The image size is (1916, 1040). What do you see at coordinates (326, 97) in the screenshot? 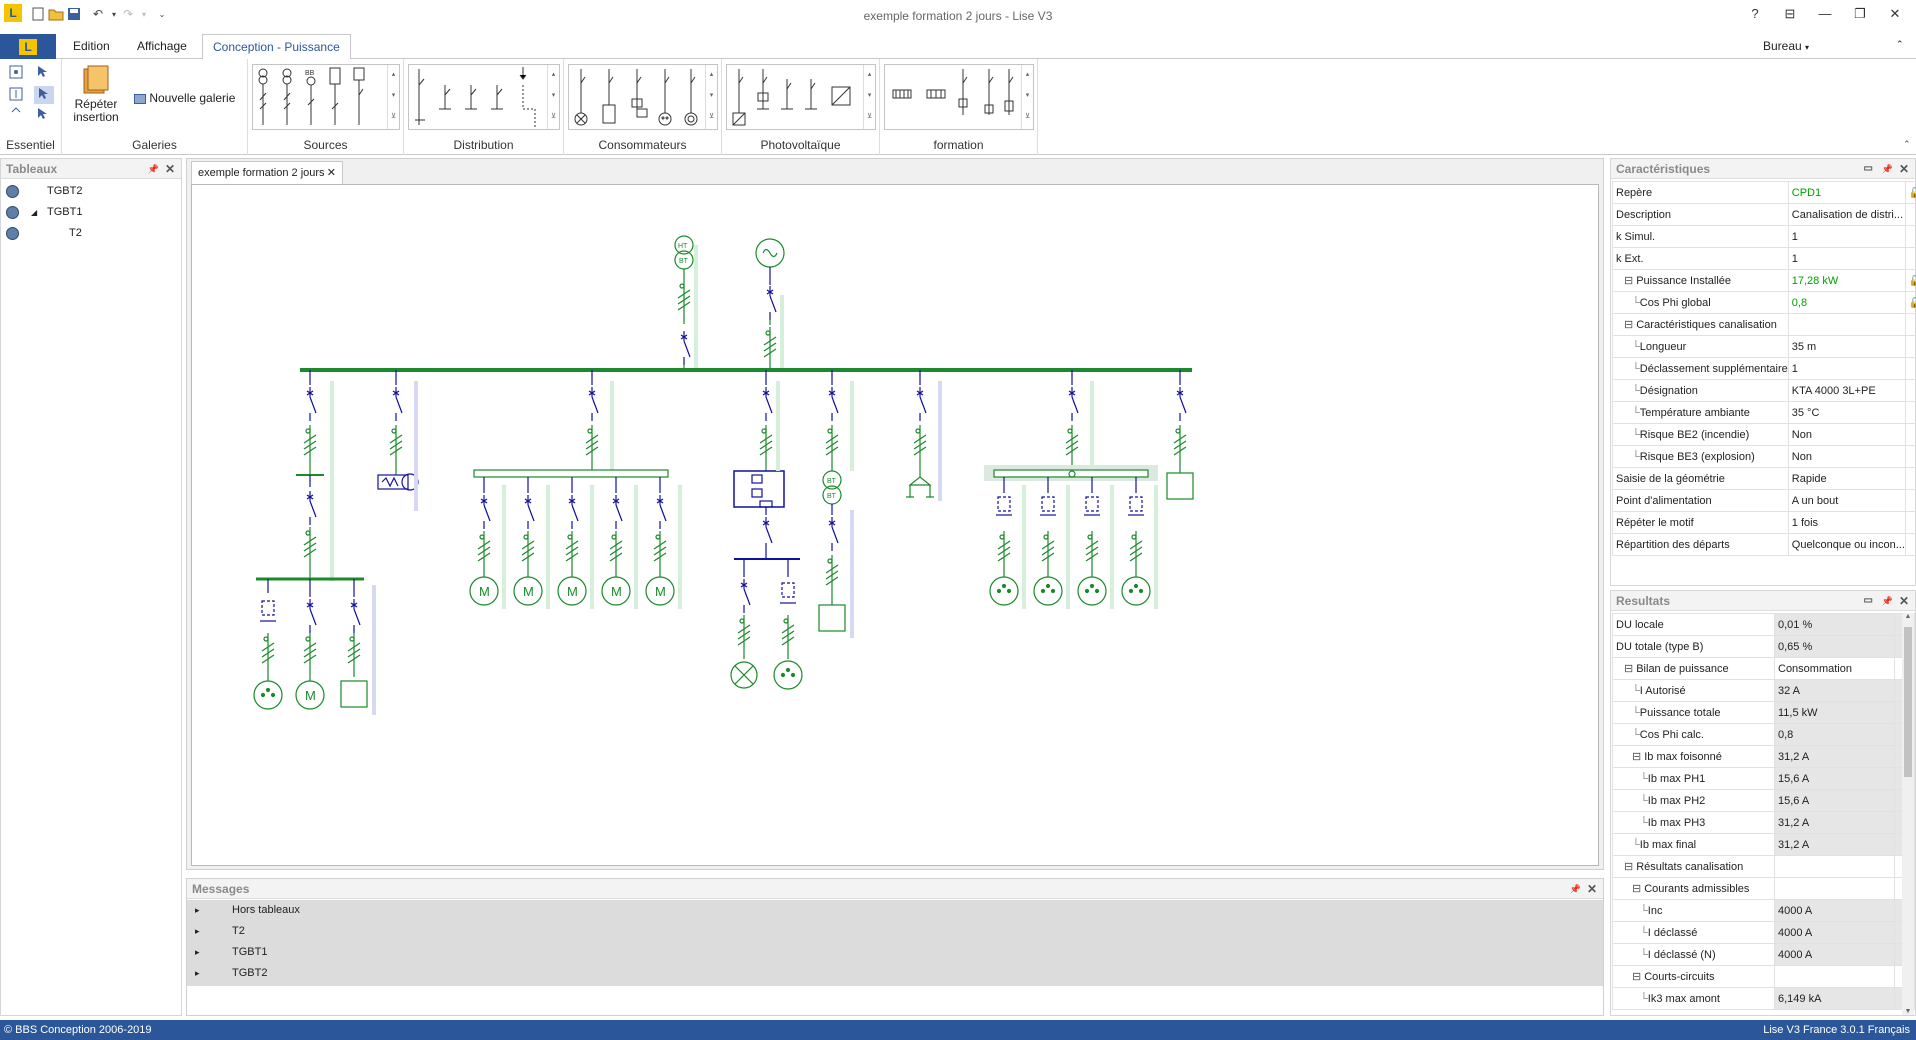
I see `sources-gallery: BB ▴ ▾ ⊻` at bounding box center [326, 97].